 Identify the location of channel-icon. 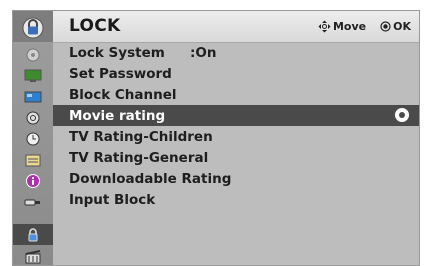
(32, 96).